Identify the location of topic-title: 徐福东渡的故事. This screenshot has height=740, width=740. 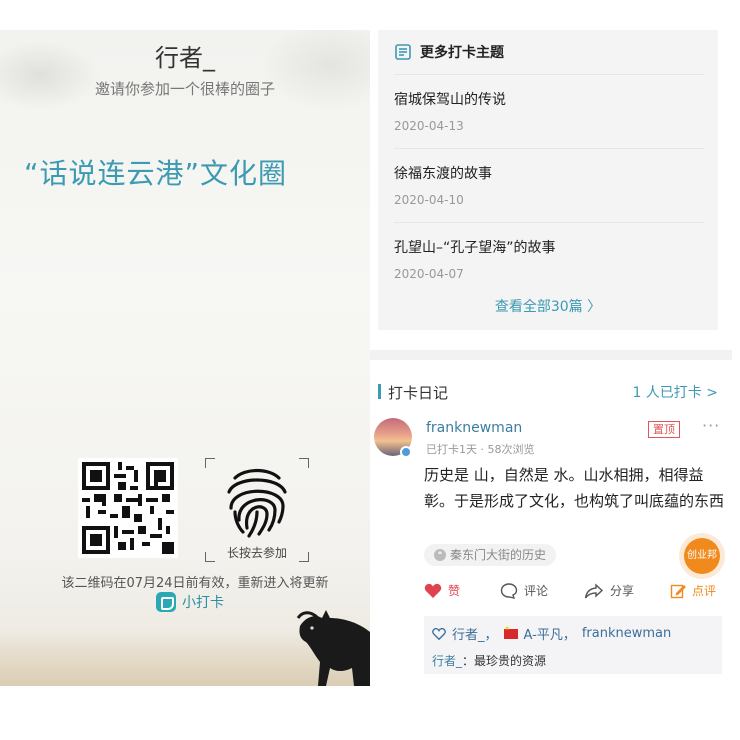
(443, 174).